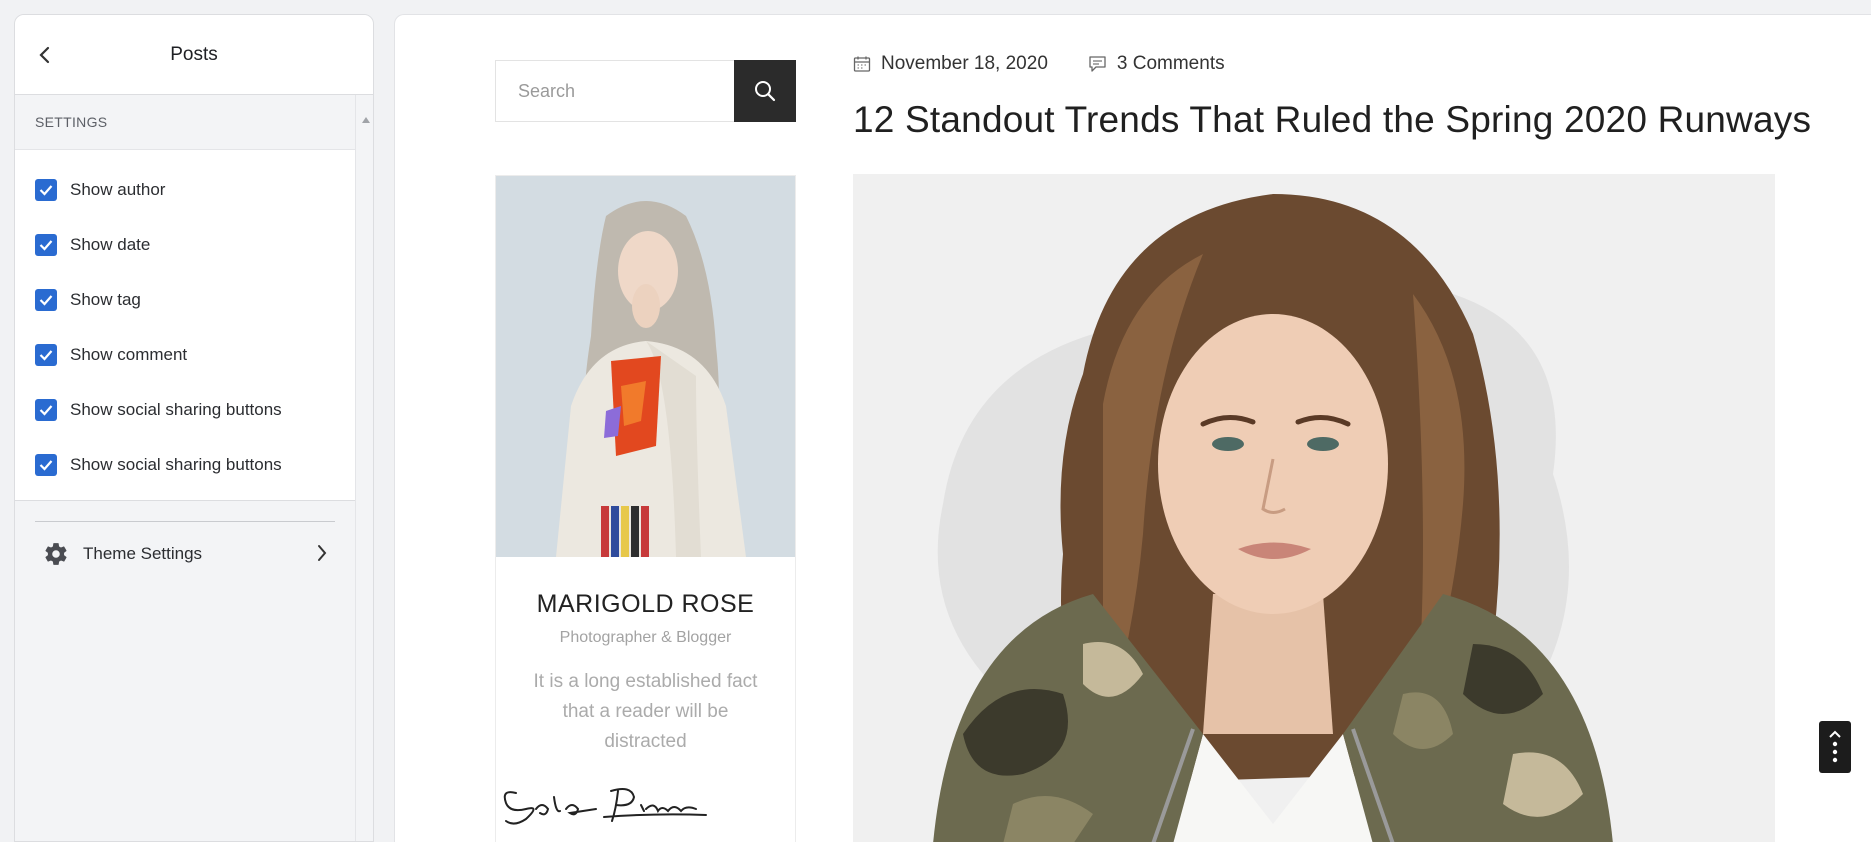 The image size is (1871, 842). I want to click on post-date-text: November 18, 2020, so click(964, 63).